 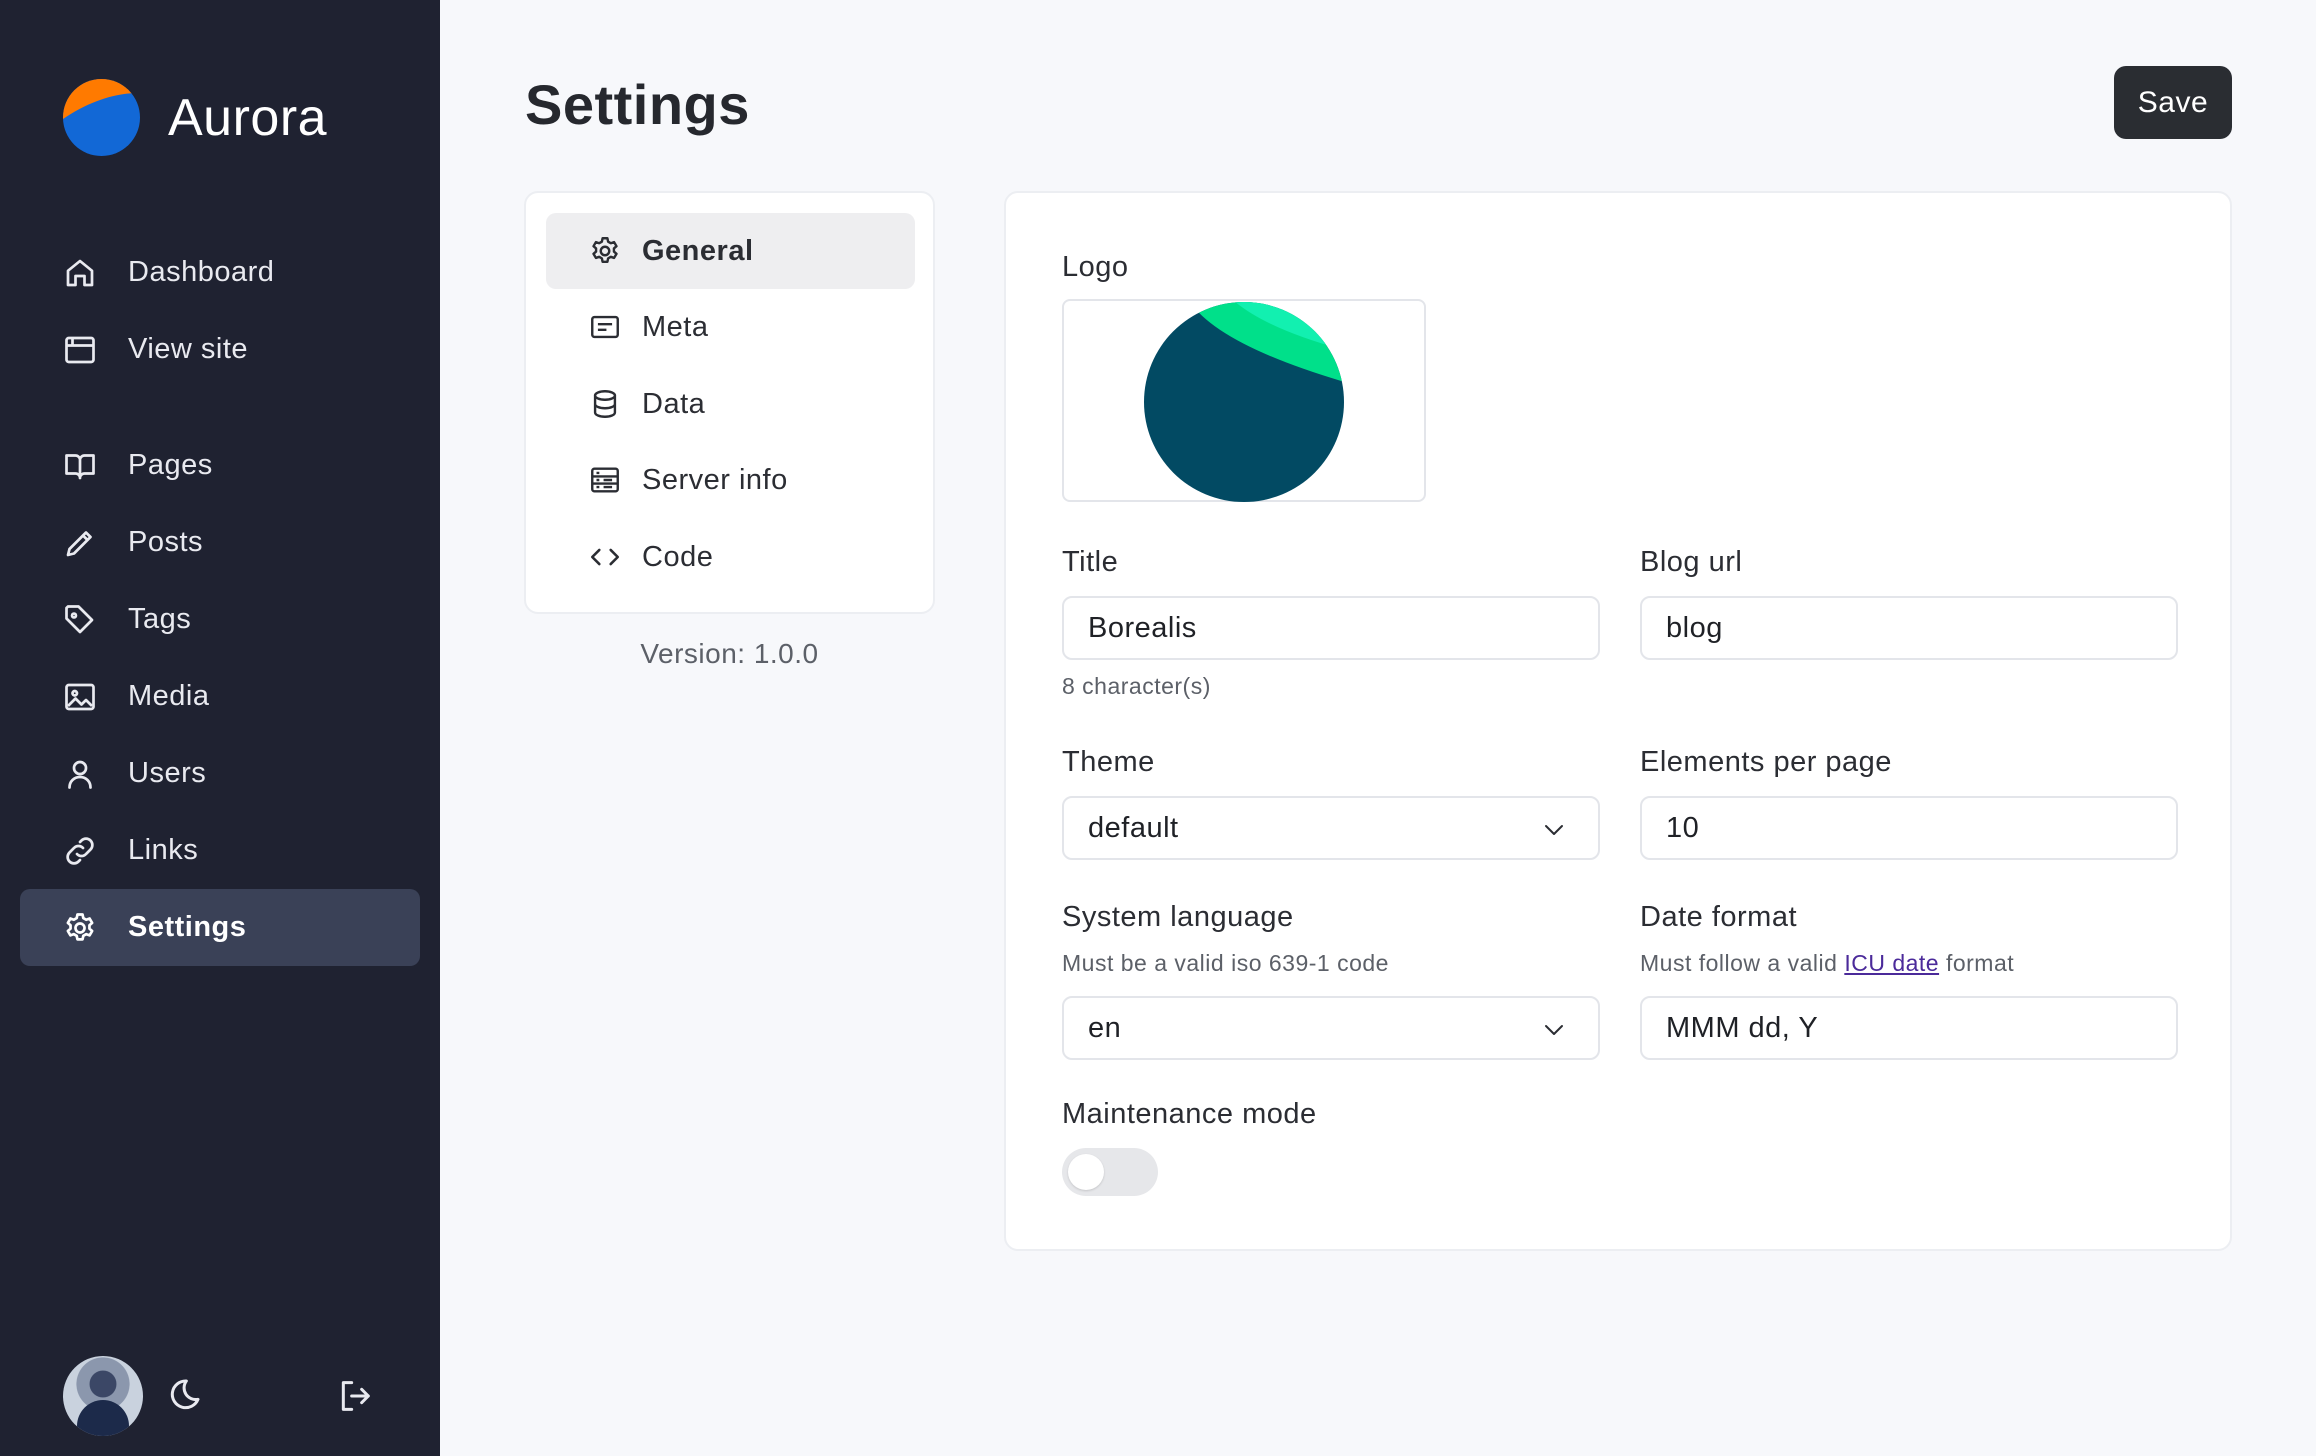 I want to click on logo-label: Logo, so click(x=1095, y=267).